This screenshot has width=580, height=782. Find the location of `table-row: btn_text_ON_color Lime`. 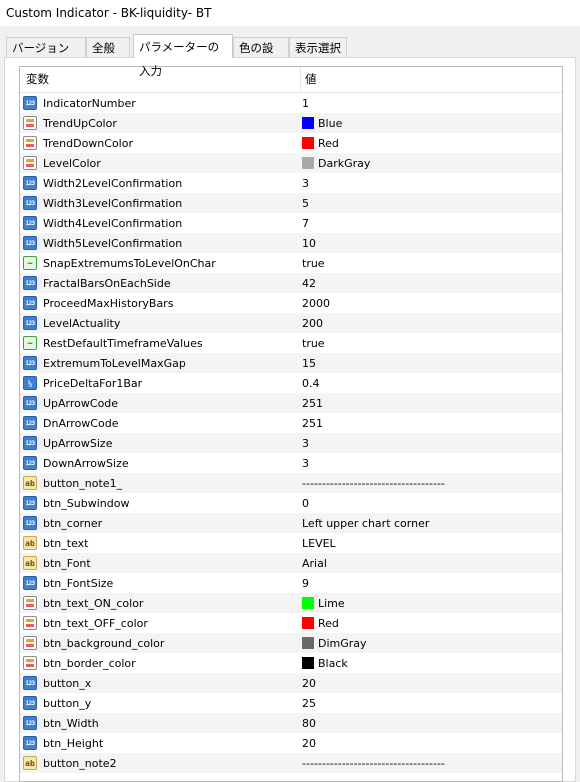

table-row: btn_text_ON_color Lime is located at coordinates (291, 603).